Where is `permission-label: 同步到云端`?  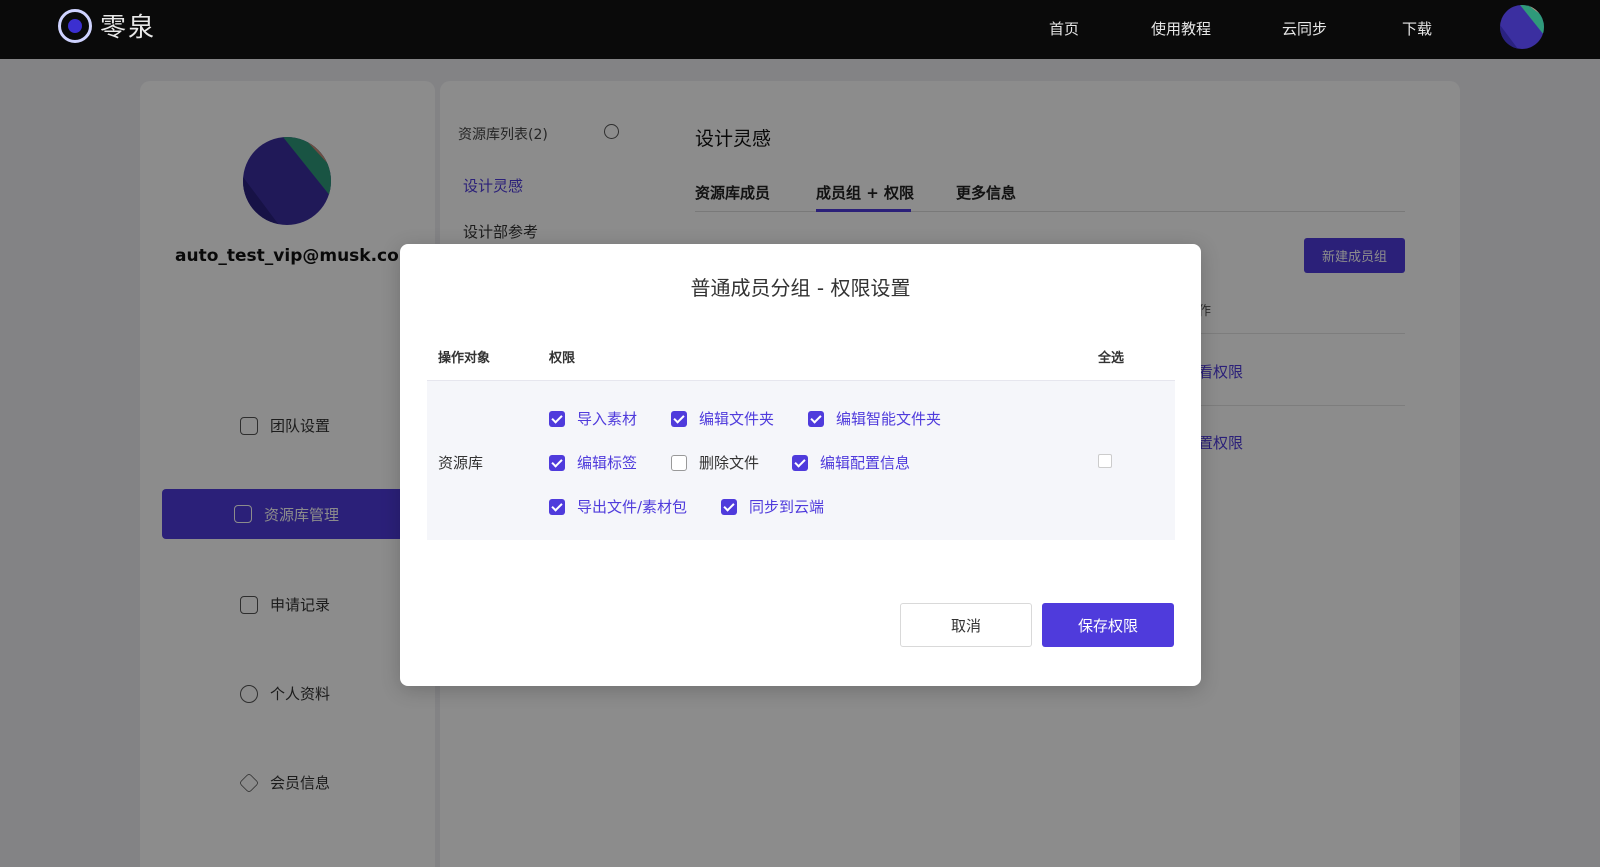 permission-label: 同步到云端 is located at coordinates (787, 507).